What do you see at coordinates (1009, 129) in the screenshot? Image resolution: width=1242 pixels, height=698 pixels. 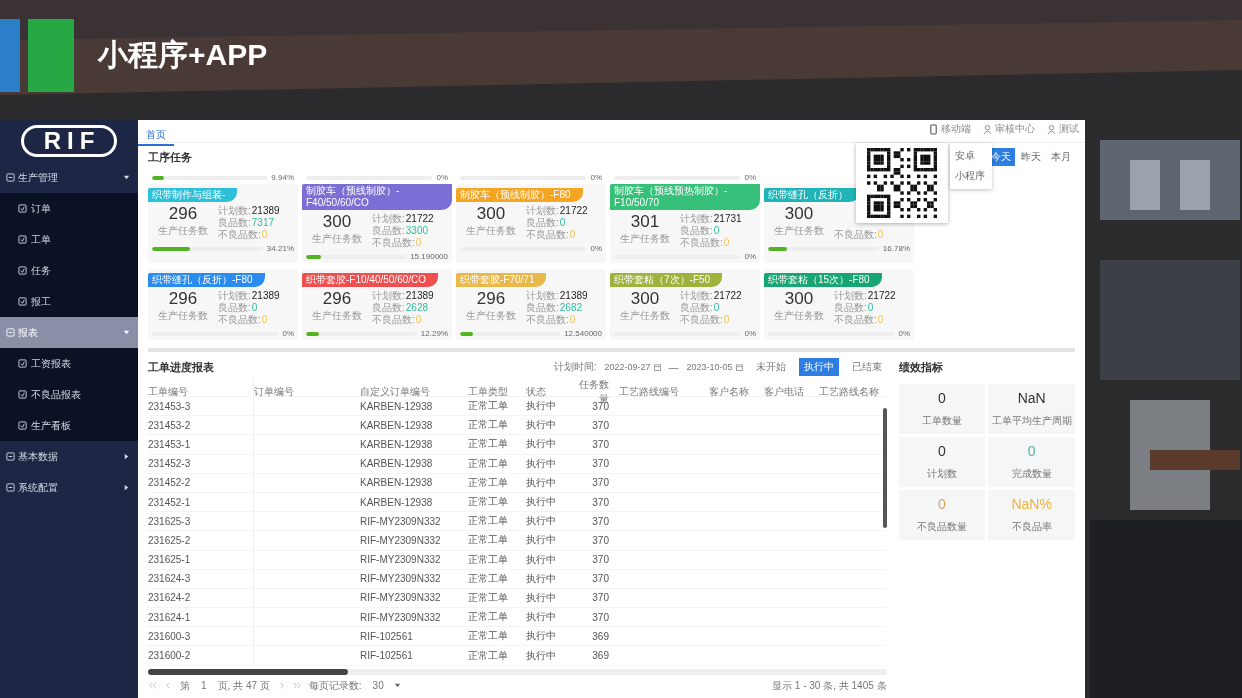 I see `header-link: 审核中心` at bounding box center [1009, 129].